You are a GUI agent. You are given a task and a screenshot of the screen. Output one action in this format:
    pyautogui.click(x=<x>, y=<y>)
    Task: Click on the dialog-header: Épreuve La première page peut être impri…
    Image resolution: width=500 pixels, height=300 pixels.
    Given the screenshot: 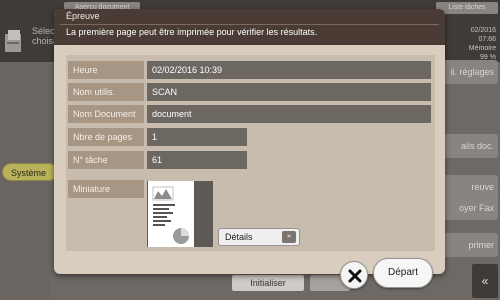 What is the action you would take?
    pyautogui.click(x=249, y=27)
    